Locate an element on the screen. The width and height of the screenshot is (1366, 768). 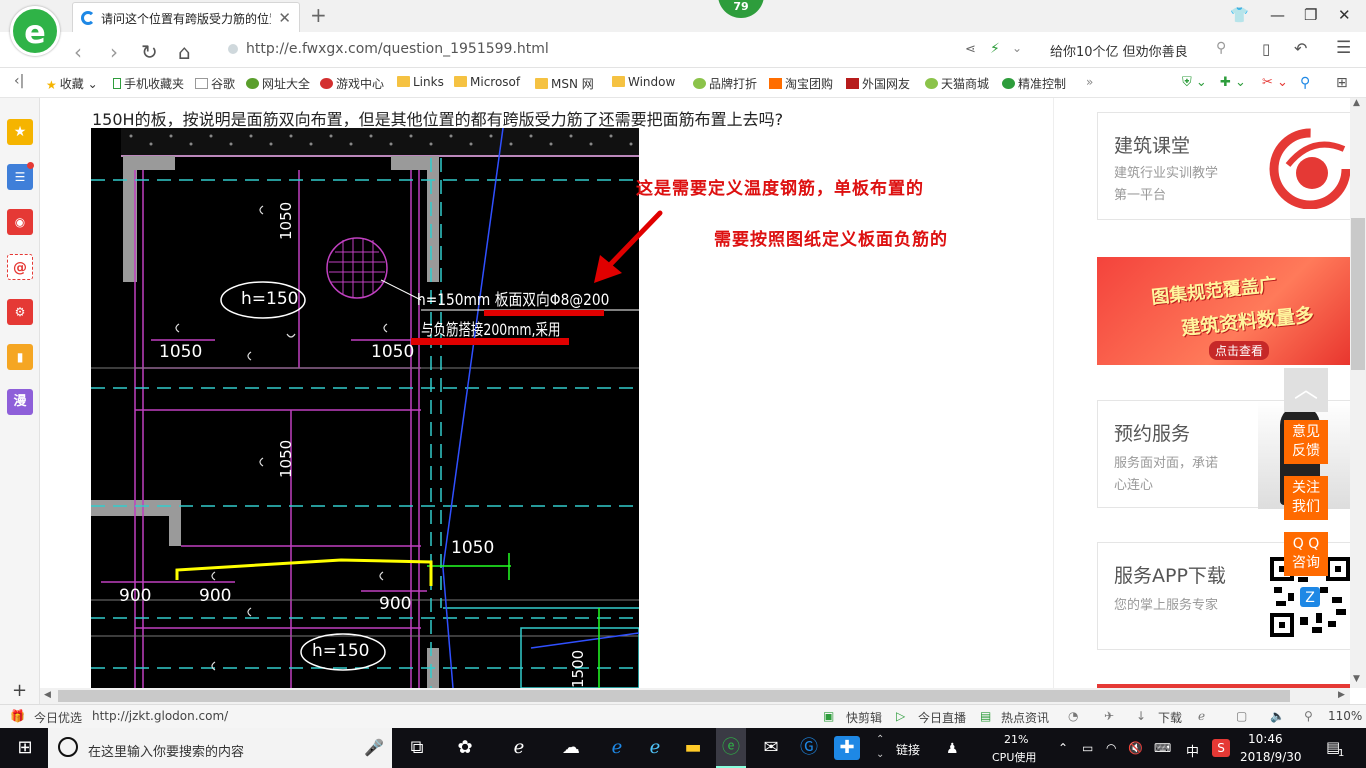
bookmark-item: 手机收藏夹 is located at coordinates (148, 83).